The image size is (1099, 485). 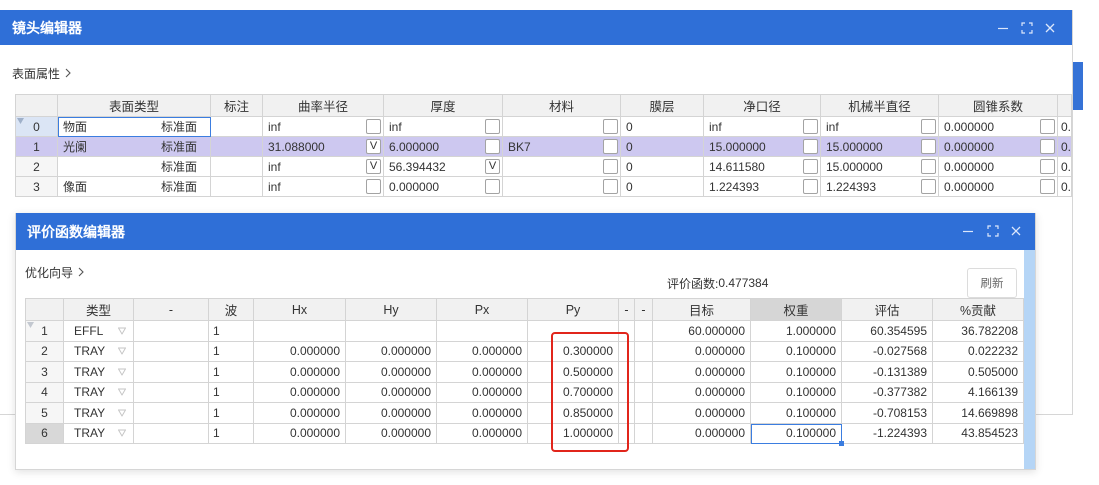 I want to click on evaluation-cell: -0.131389, so click(x=887, y=372).